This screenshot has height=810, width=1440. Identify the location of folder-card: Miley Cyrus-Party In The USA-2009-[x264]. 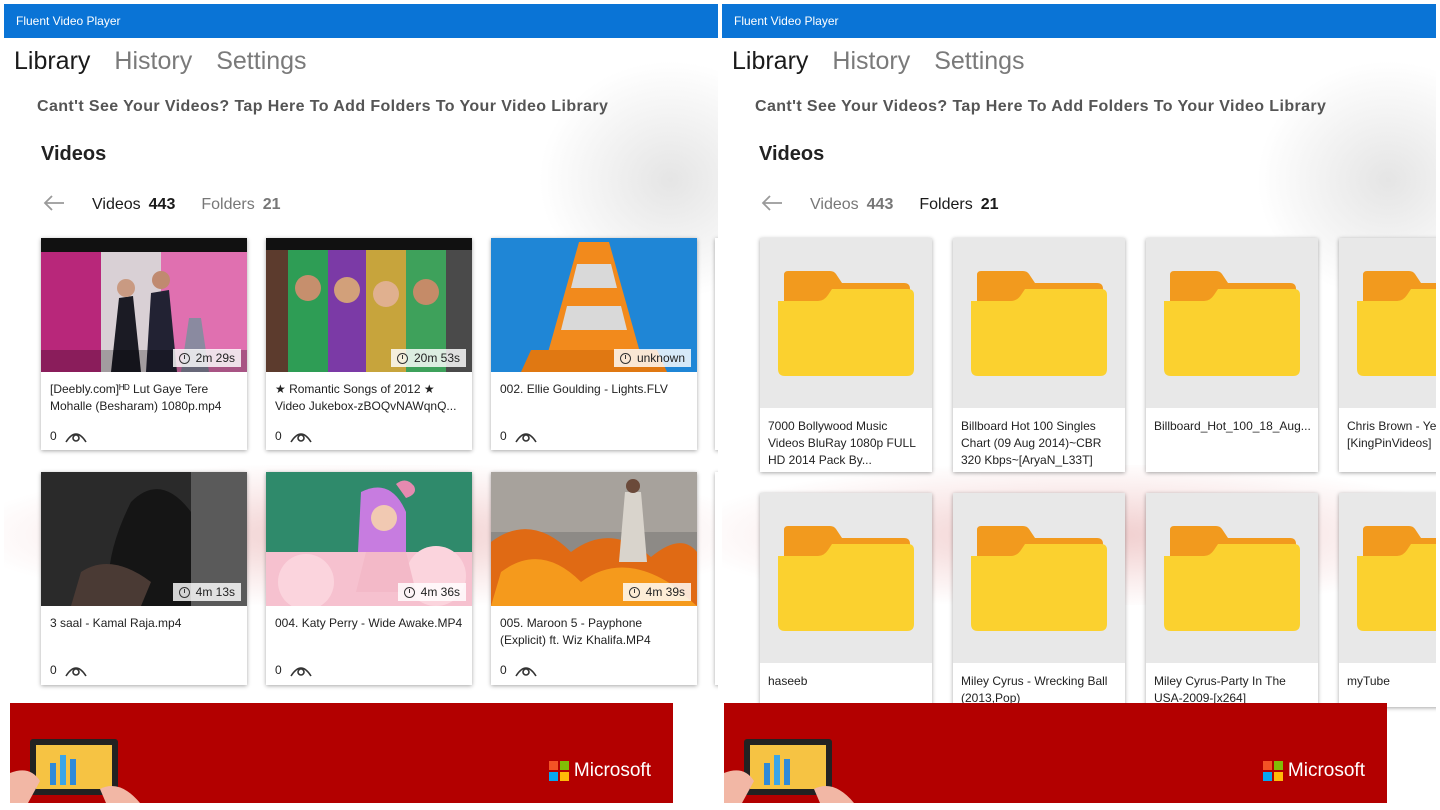
(1232, 600).